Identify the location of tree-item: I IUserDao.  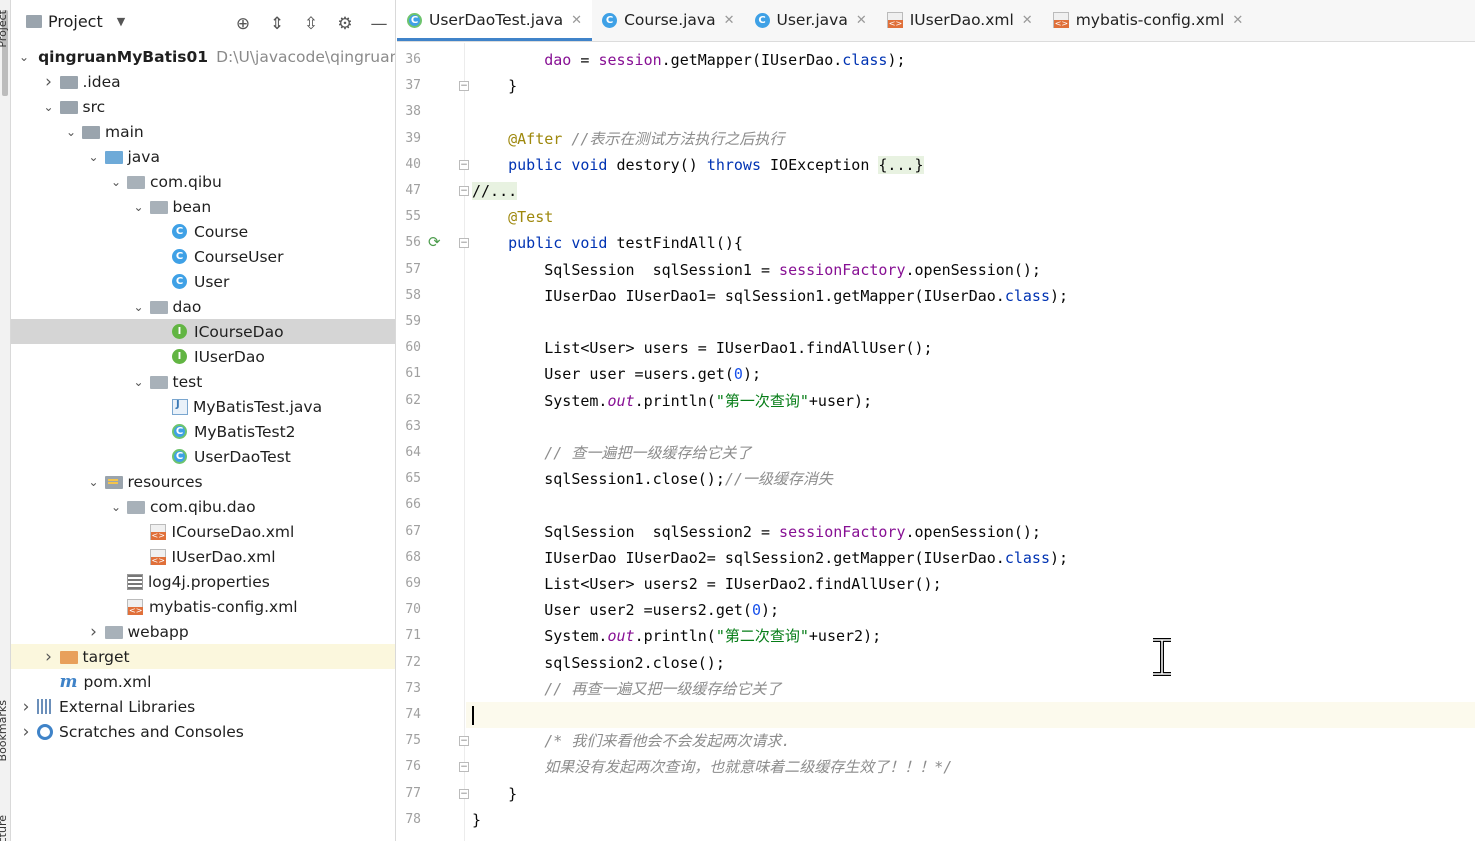
(203, 356).